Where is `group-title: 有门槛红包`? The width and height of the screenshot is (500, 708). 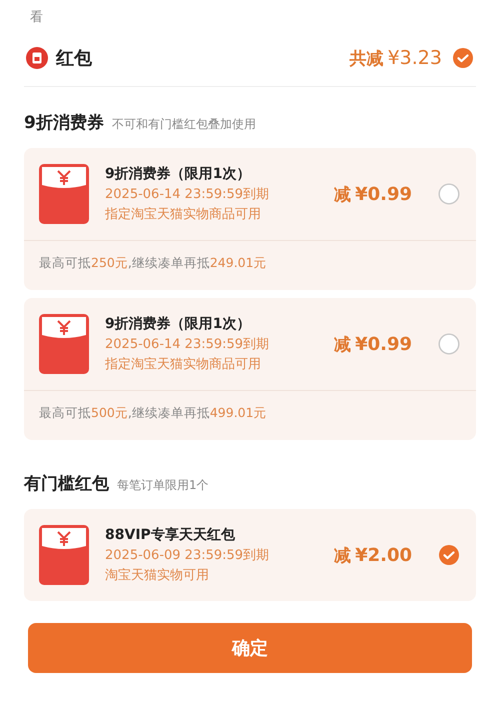 group-title: 有门槛红包 is located at coordinates (66, 484).